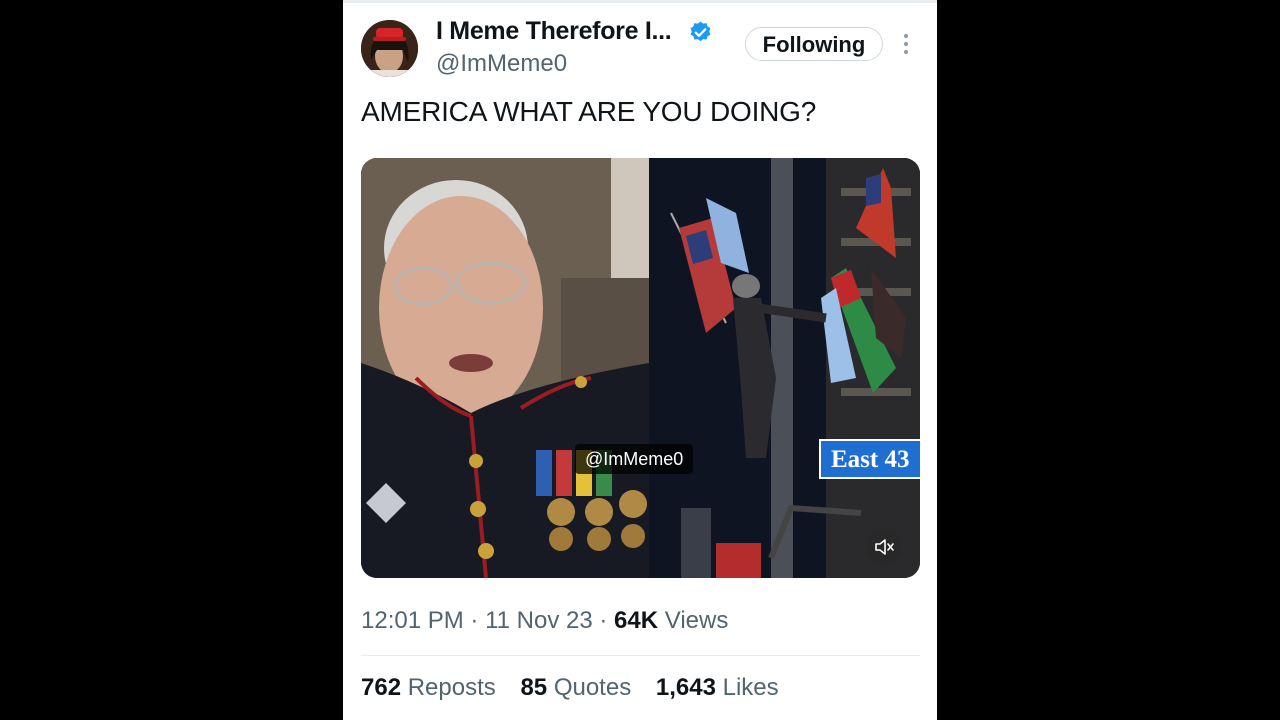 The image size is (1280, 720). Describe the element at coordinates (451, 687) in the screenshot. I see `reposts-label: Reposts` at that location.